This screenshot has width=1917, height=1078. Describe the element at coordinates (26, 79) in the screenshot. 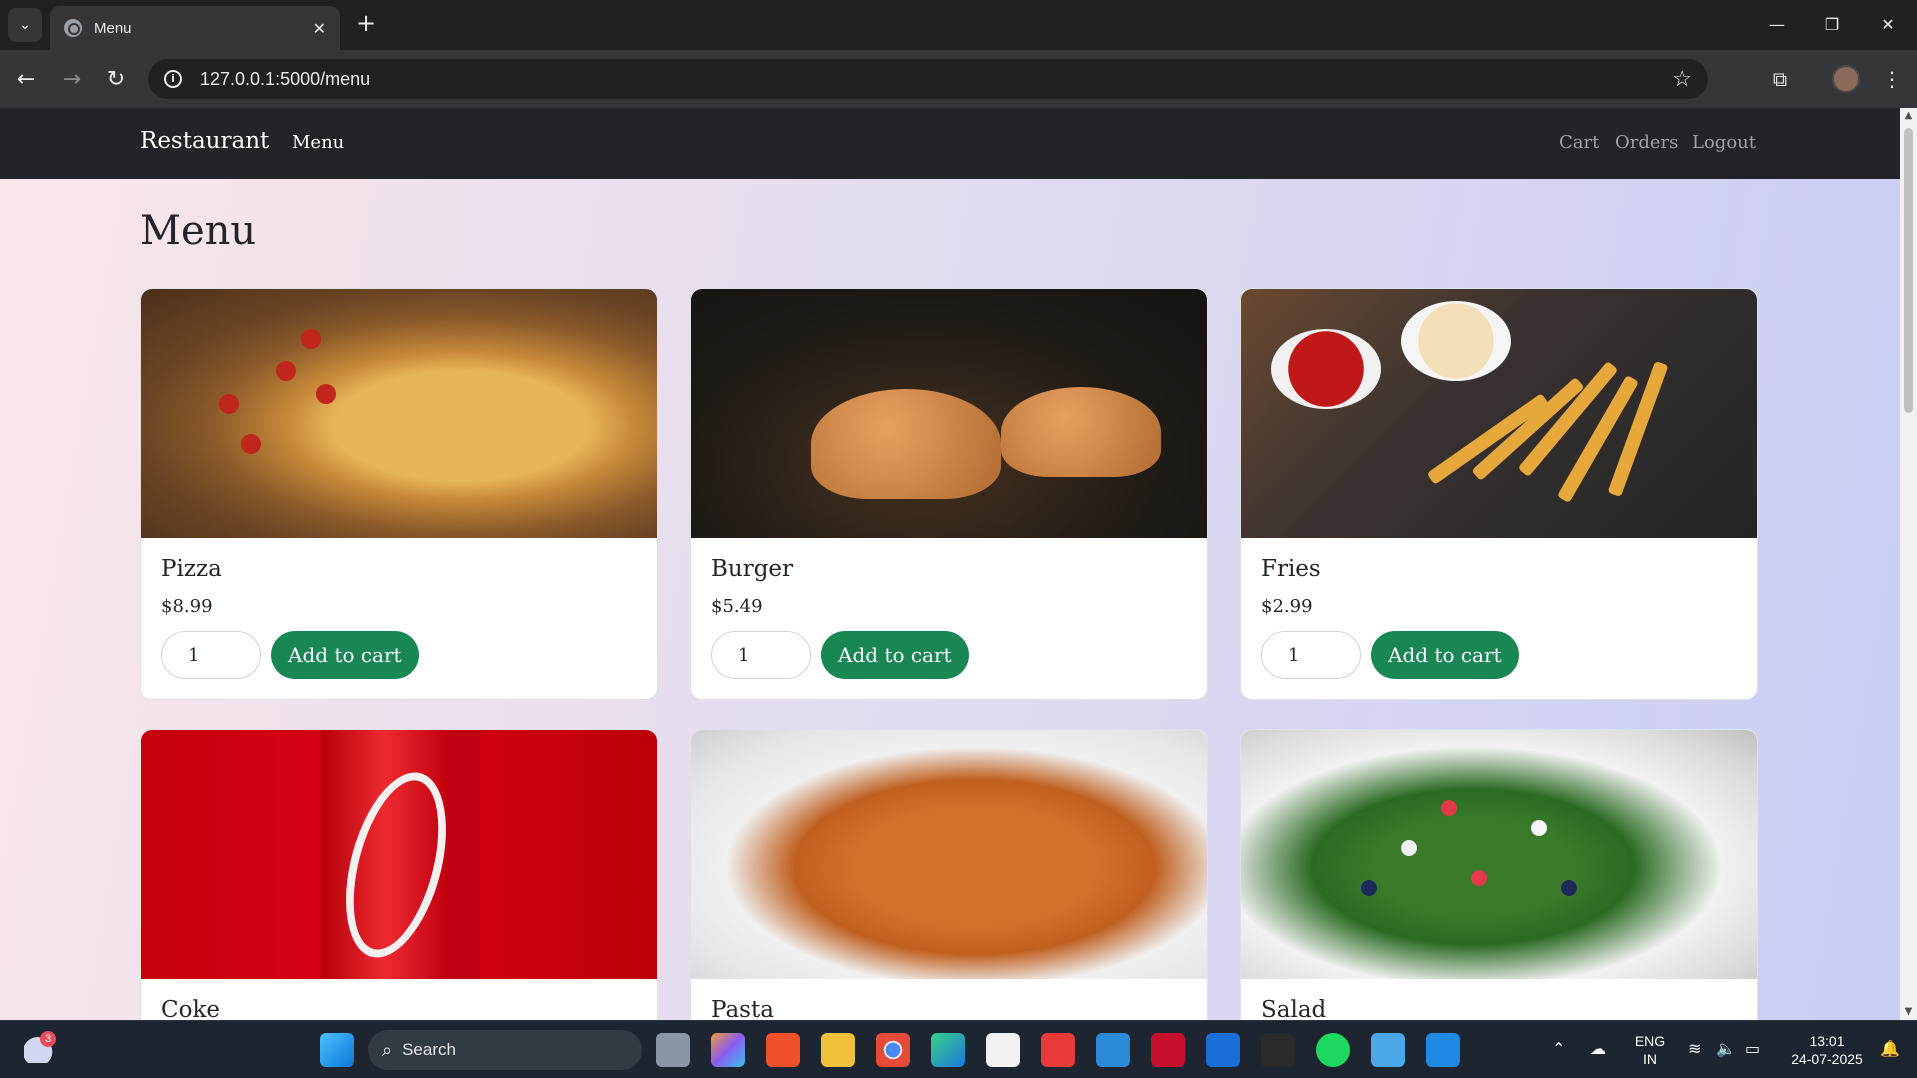

I see `back-arrow-icon: ←` at that location.